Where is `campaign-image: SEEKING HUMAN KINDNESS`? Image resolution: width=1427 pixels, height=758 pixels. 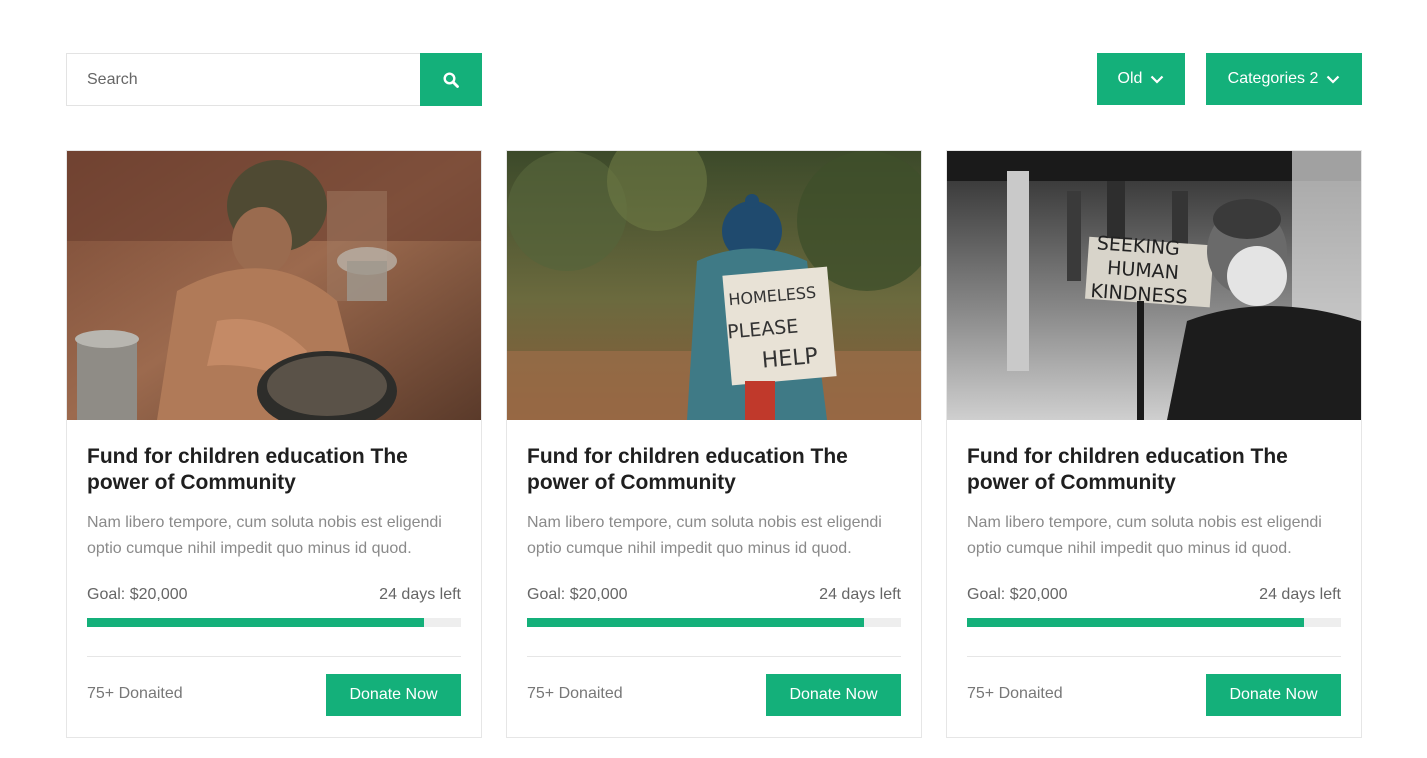
campaign-image: SEEKING HUMAN KINDNESS is located at coordinates (1154, 285).